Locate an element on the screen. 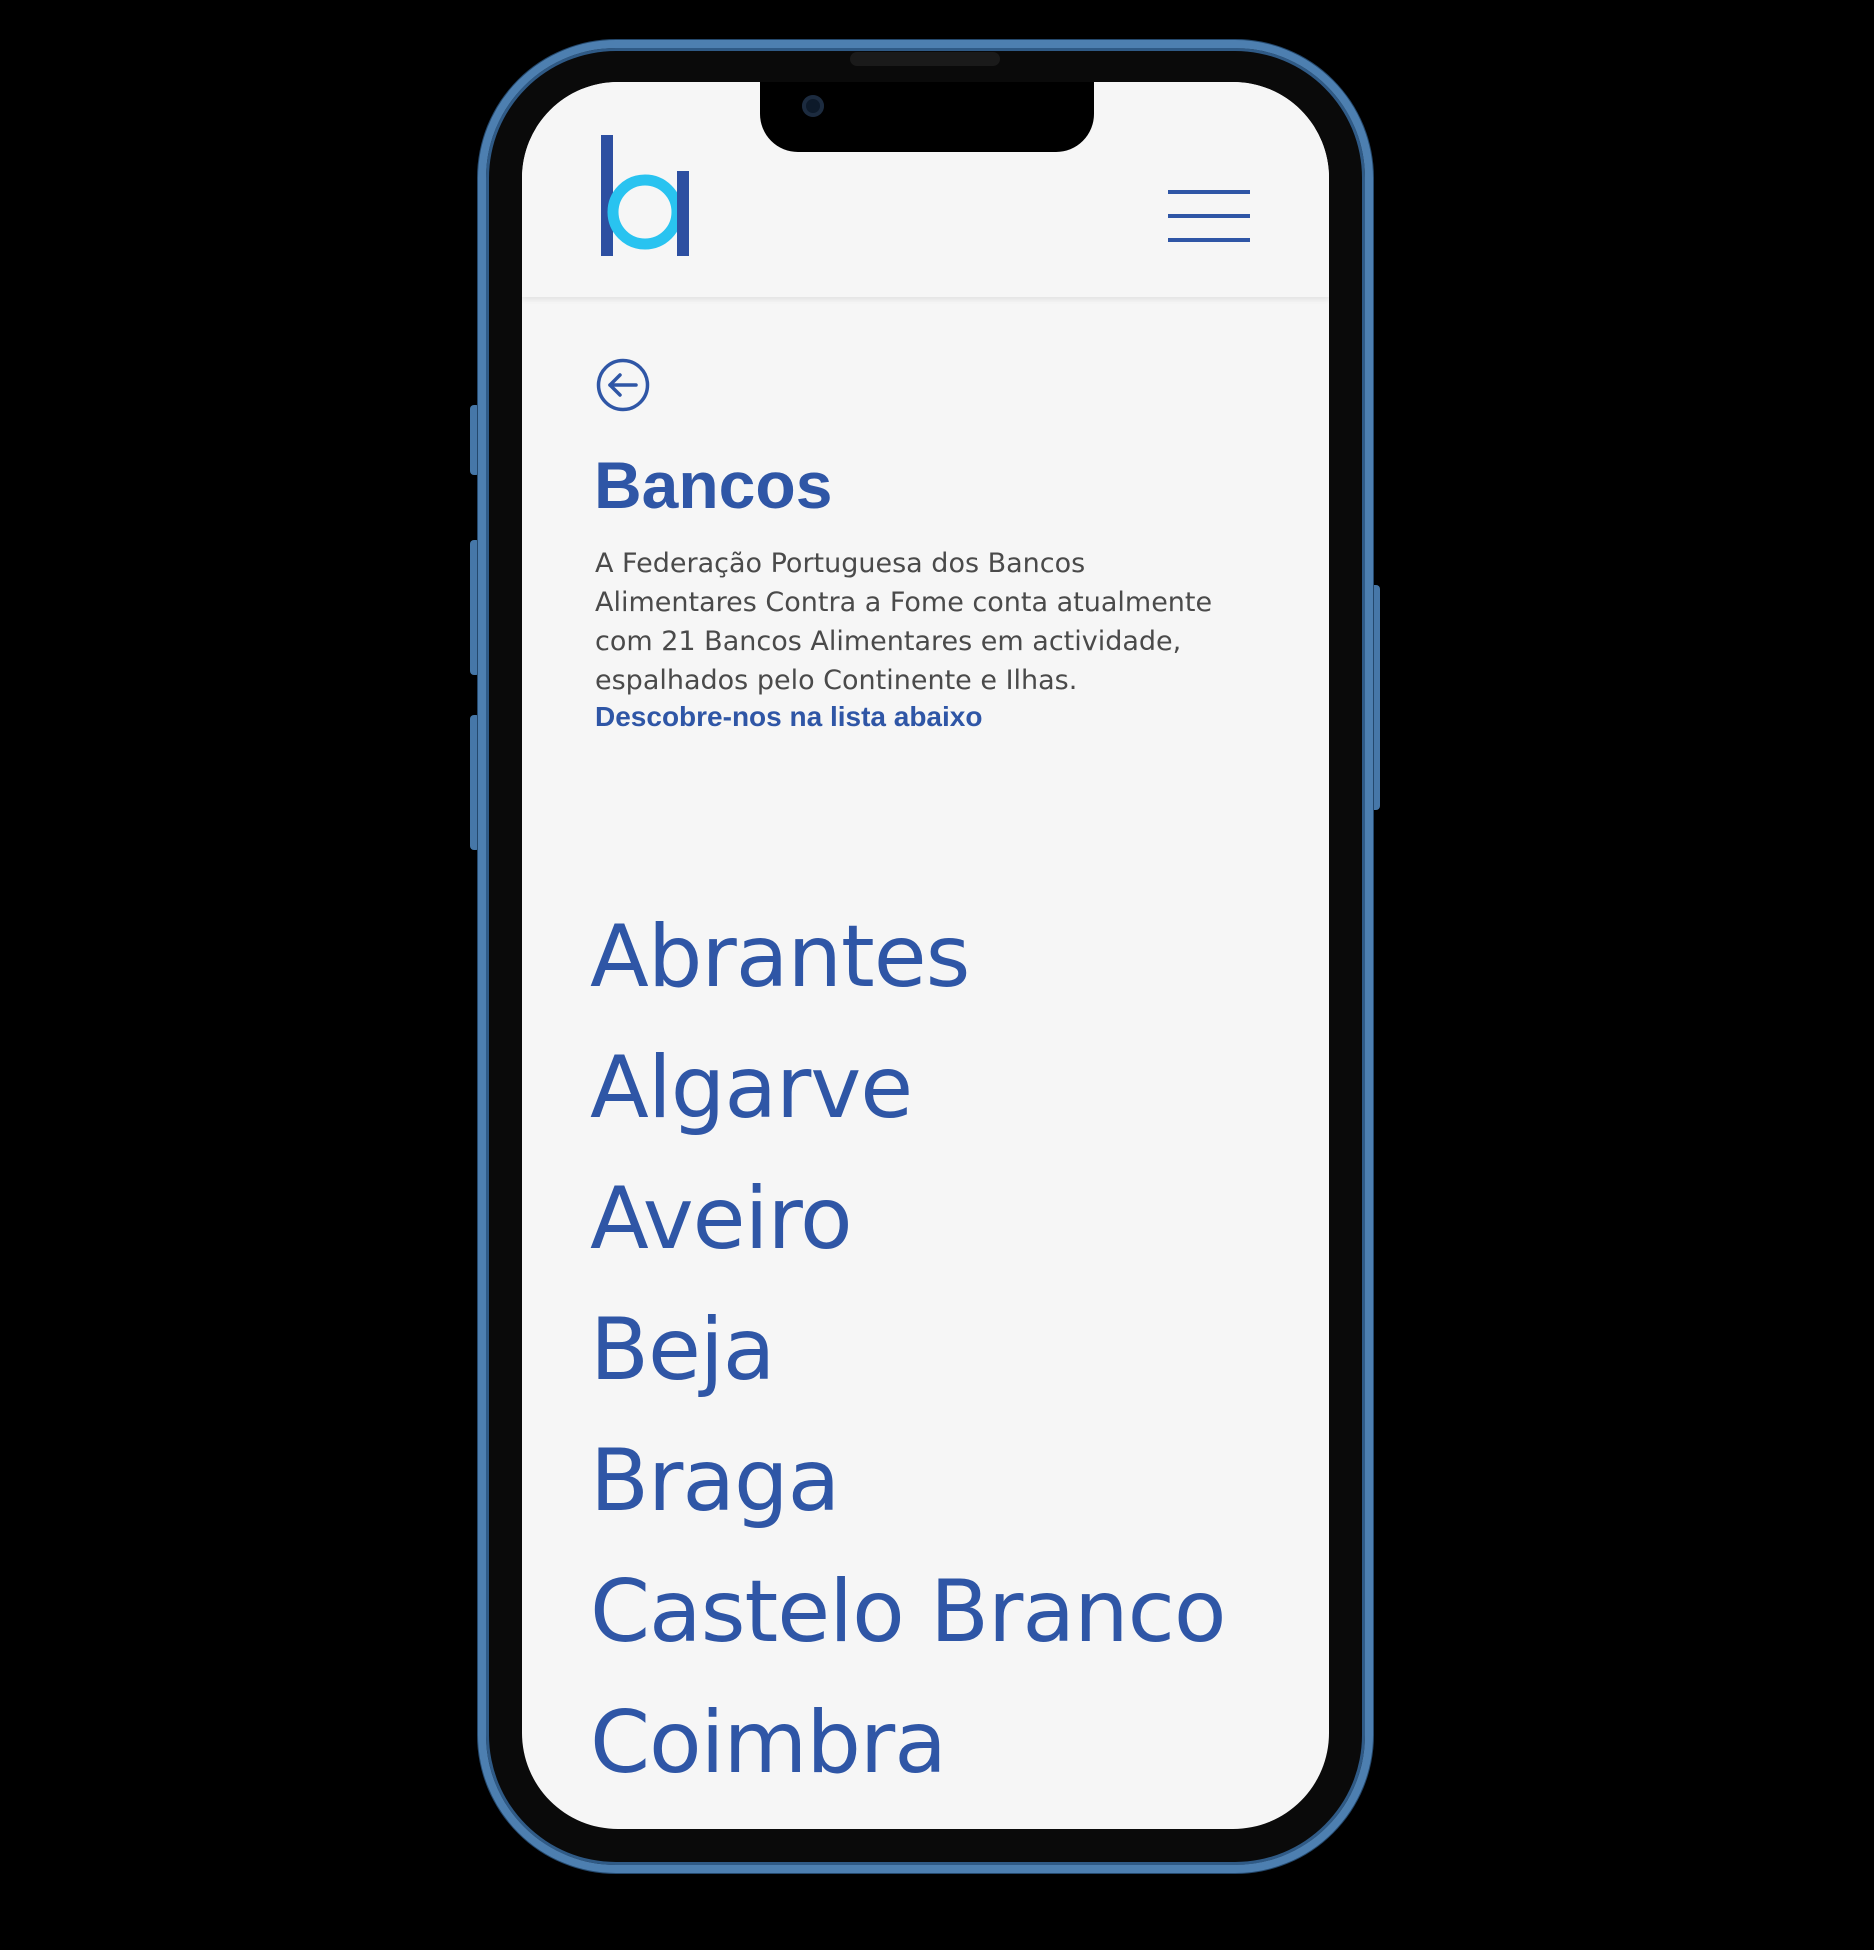 The width and height of the screenshot is (1874, 1950). menu-line-bottom is located at coordinates (1209, 240).